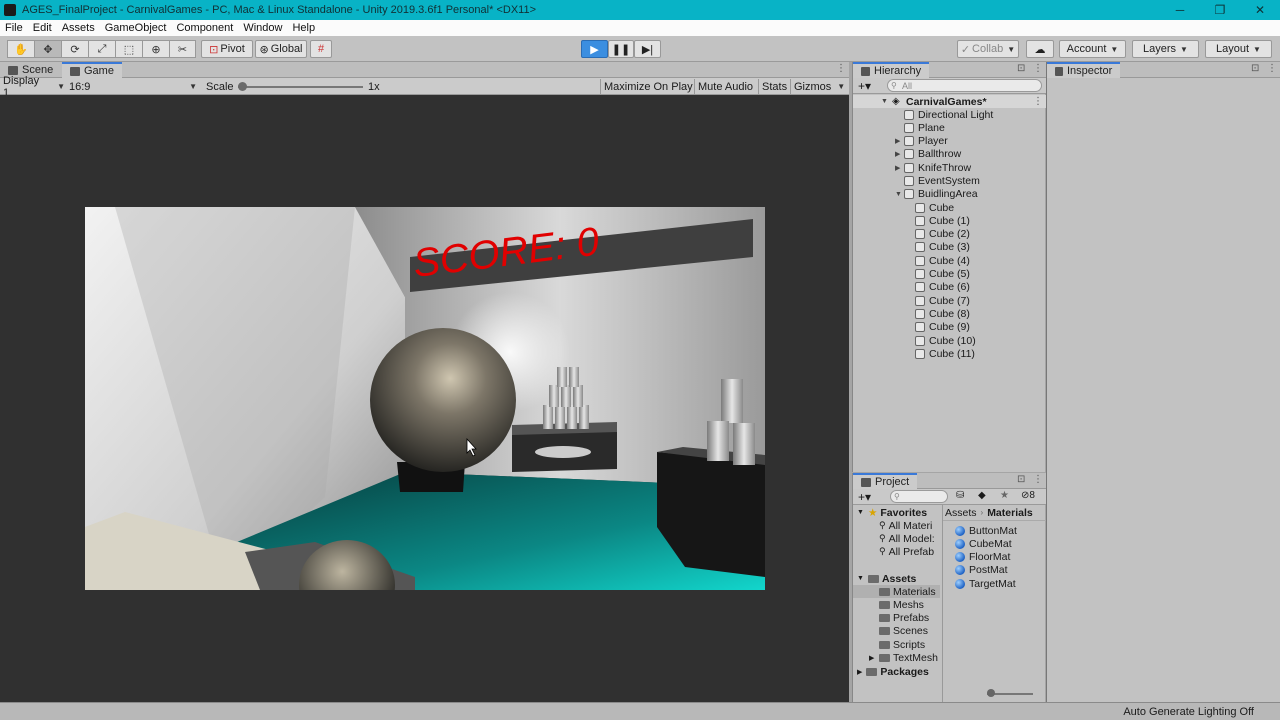 This screenshot has height=720, width=1280. What do you see at coordinates (1260, 10) in the screenshot?
I see `close-icon: ✕` at bounding box center [1260, 10].